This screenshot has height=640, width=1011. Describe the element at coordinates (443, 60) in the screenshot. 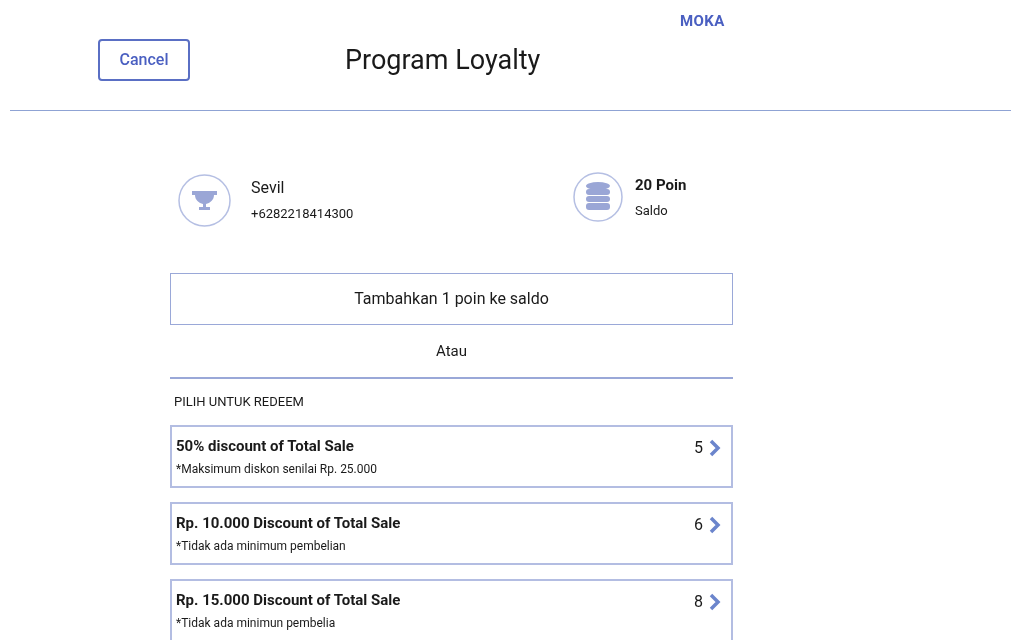

I see `page-title: Program Loyalty` at that location.